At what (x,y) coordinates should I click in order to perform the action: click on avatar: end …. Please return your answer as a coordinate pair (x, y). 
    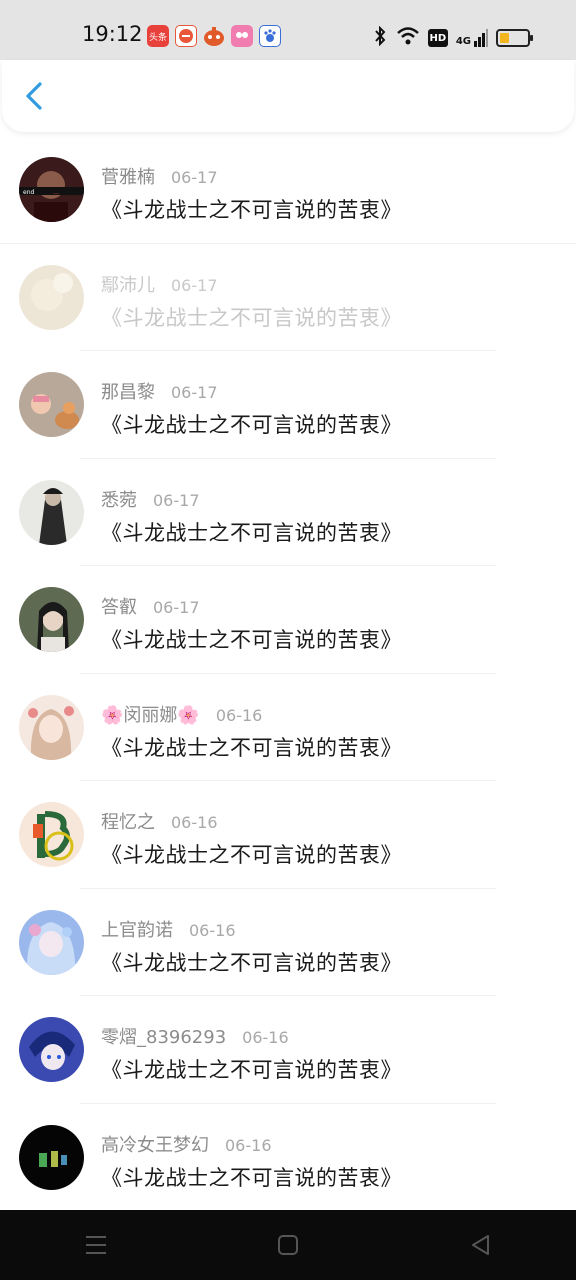
    Looking at the image, I should click on (51, 189).